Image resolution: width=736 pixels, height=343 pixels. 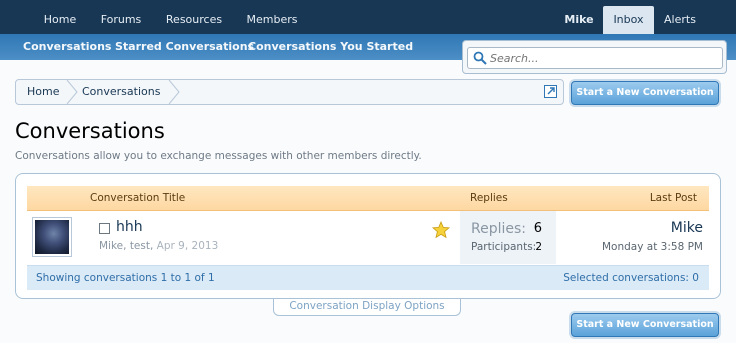 What do you see at coordinates (628, 20) in the screenshot?
I see `inbox-tab: Inbox` at bounding box center [628, 20].